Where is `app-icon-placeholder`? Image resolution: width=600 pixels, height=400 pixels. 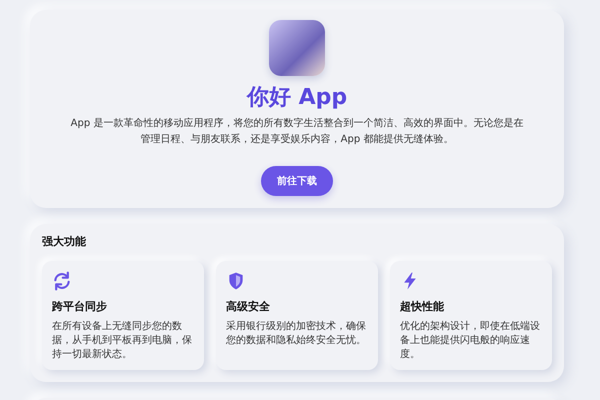 app-icon-placeholder is located at coordinates (297, 48).